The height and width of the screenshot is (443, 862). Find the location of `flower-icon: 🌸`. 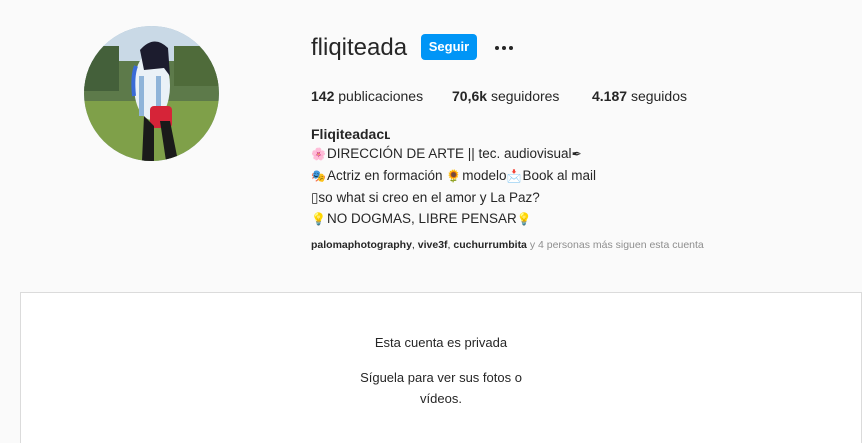

flower-icon: 🌸 is located at coordinates (318, 154).